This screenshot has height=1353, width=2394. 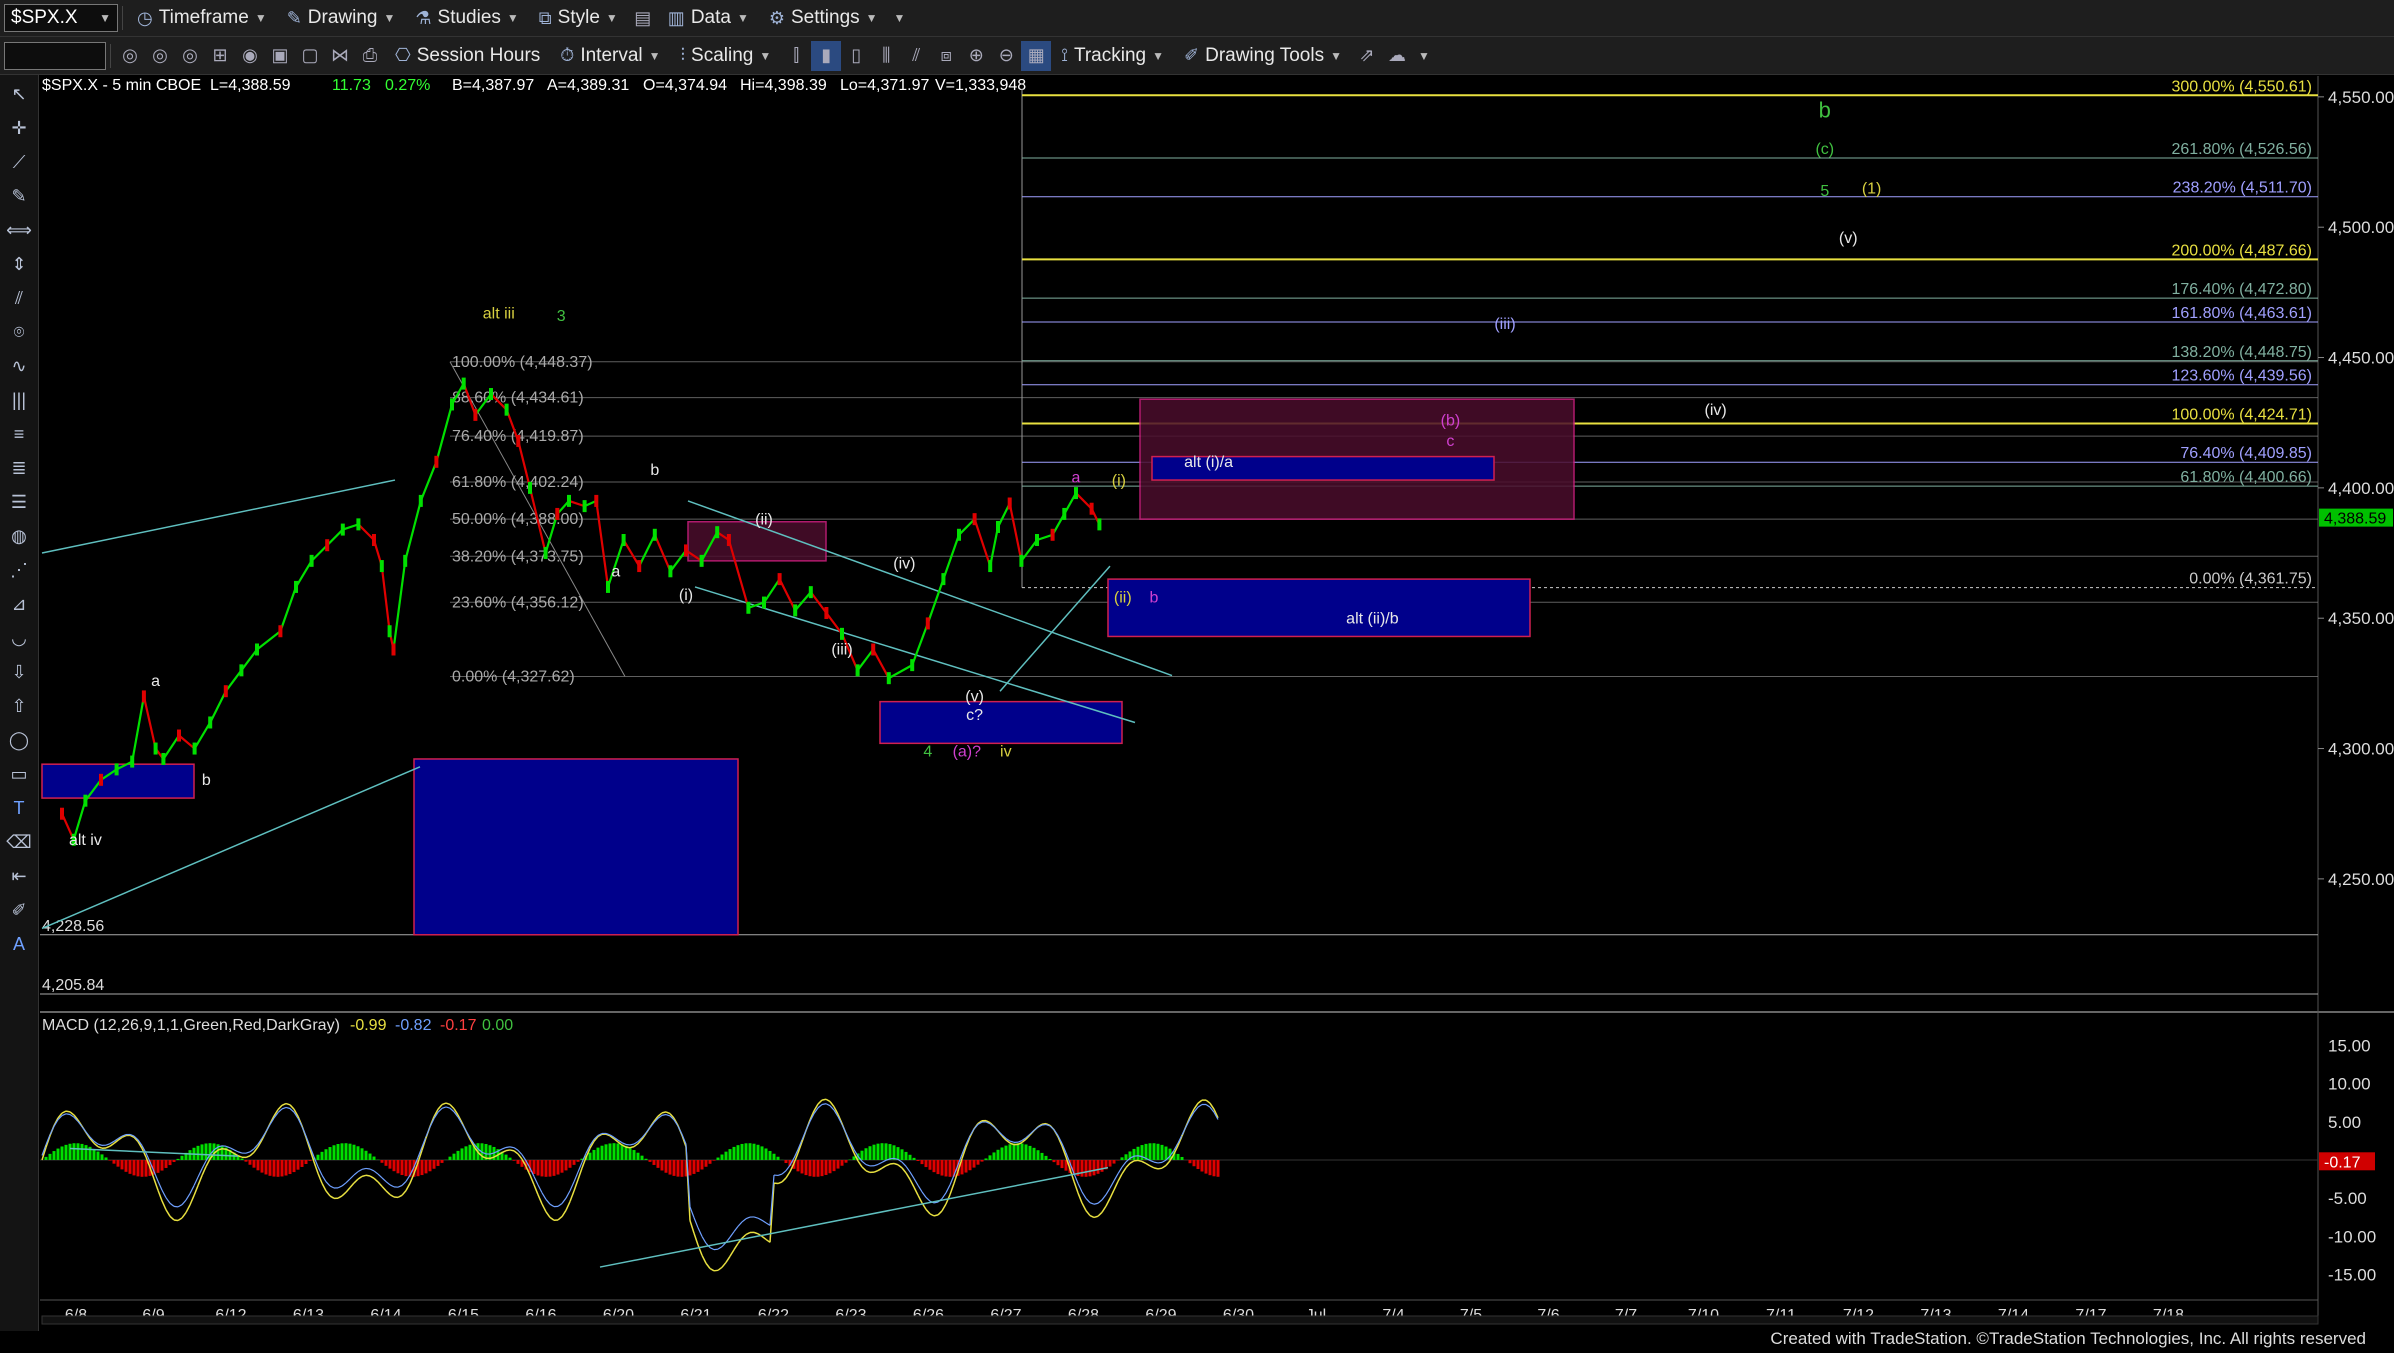 What do you see at coordinates (413, 1025) in the screenshot?
I see `macd-value-2: -0.82` at bounding box center [413, 1025].